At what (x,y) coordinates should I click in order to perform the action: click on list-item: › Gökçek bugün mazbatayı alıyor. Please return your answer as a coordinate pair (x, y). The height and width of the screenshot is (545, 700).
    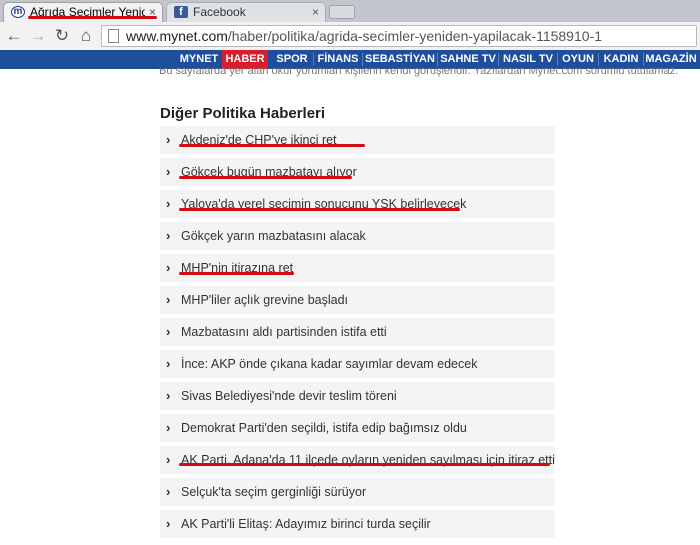
    Looking at the image, I should click on (357, 172).